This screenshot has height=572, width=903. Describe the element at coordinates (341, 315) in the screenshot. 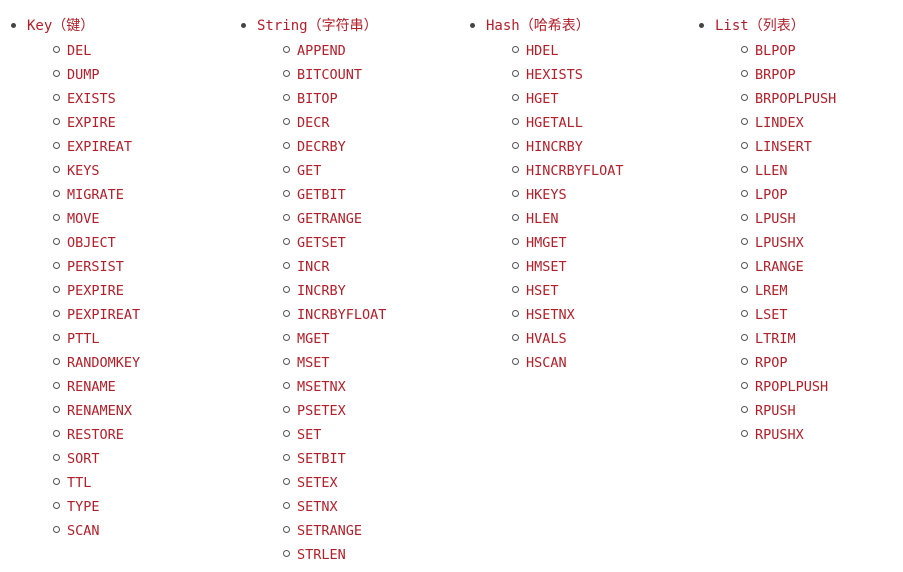

I see `command-link: INCRBYFLOAT` at that location.